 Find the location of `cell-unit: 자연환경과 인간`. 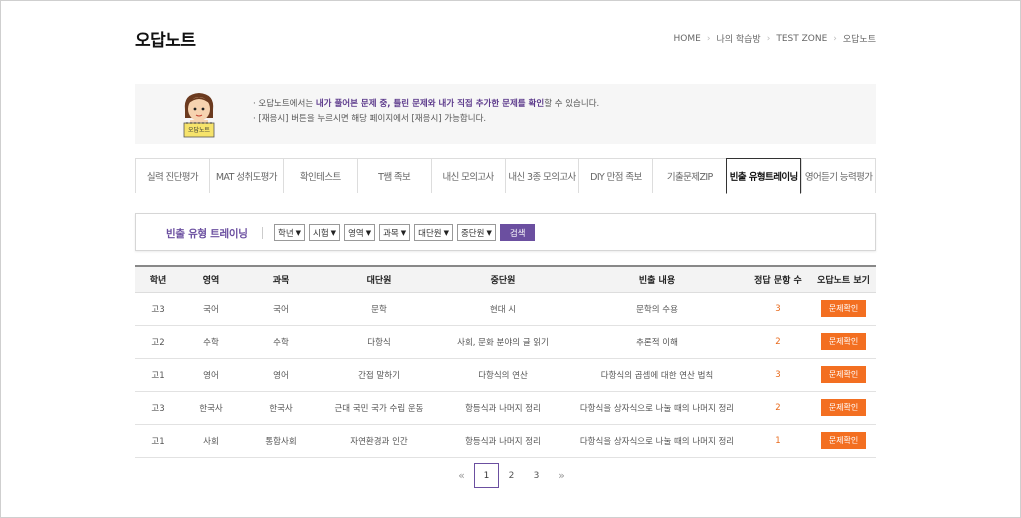

cell-unit: 자연환경과 인간 is located at coordinates (379, 441).